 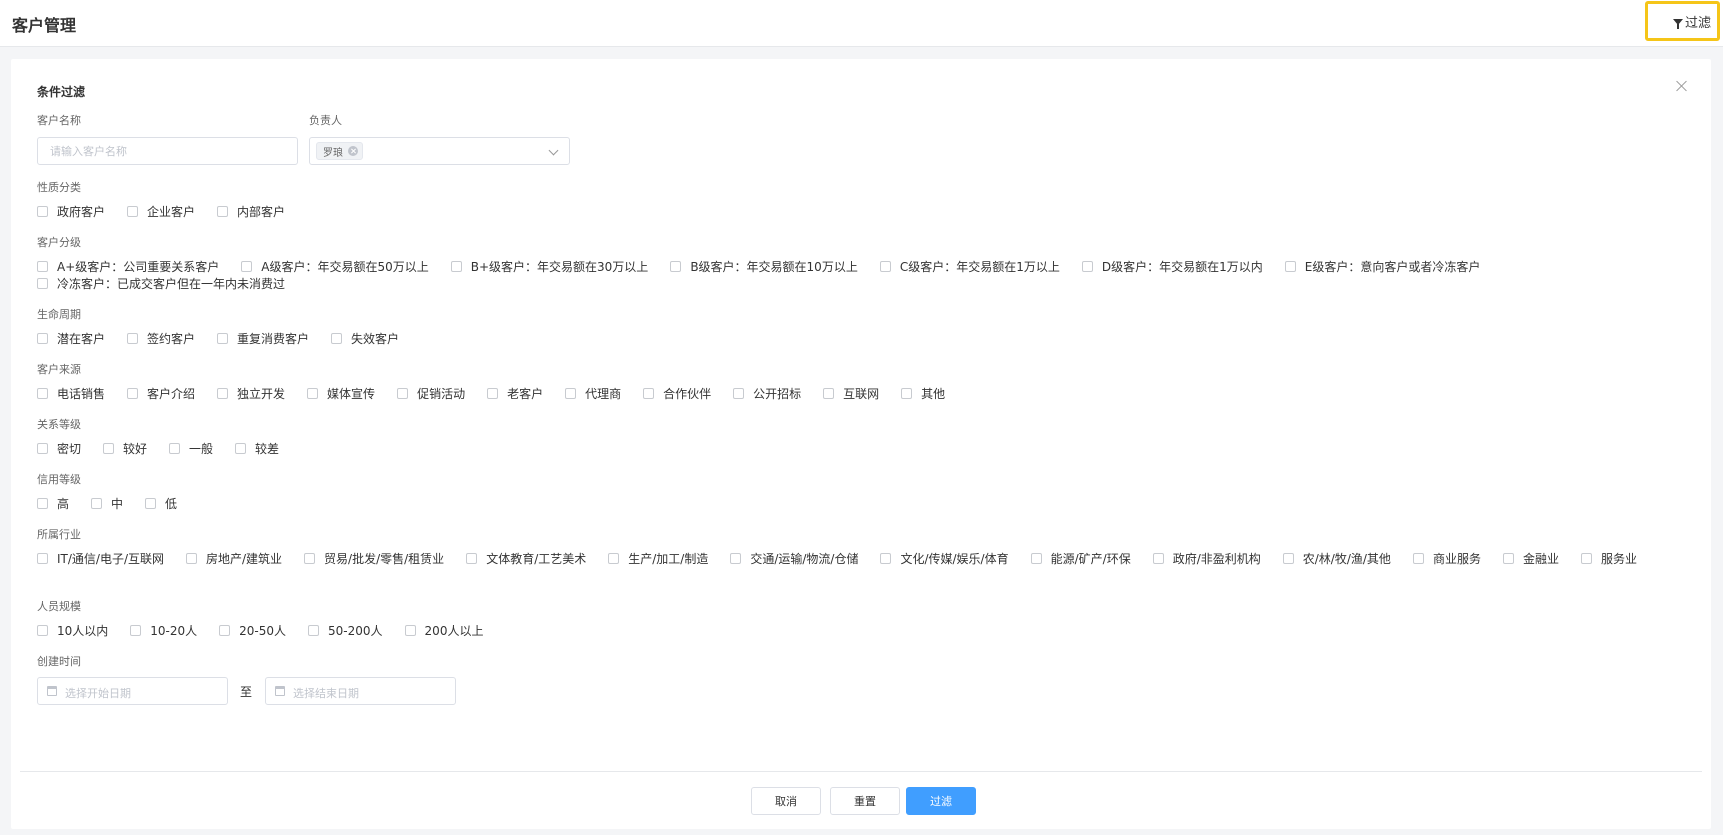 I want to click on level-option: C级客户：年交易额在1万以上, so click(x=969, y=267).